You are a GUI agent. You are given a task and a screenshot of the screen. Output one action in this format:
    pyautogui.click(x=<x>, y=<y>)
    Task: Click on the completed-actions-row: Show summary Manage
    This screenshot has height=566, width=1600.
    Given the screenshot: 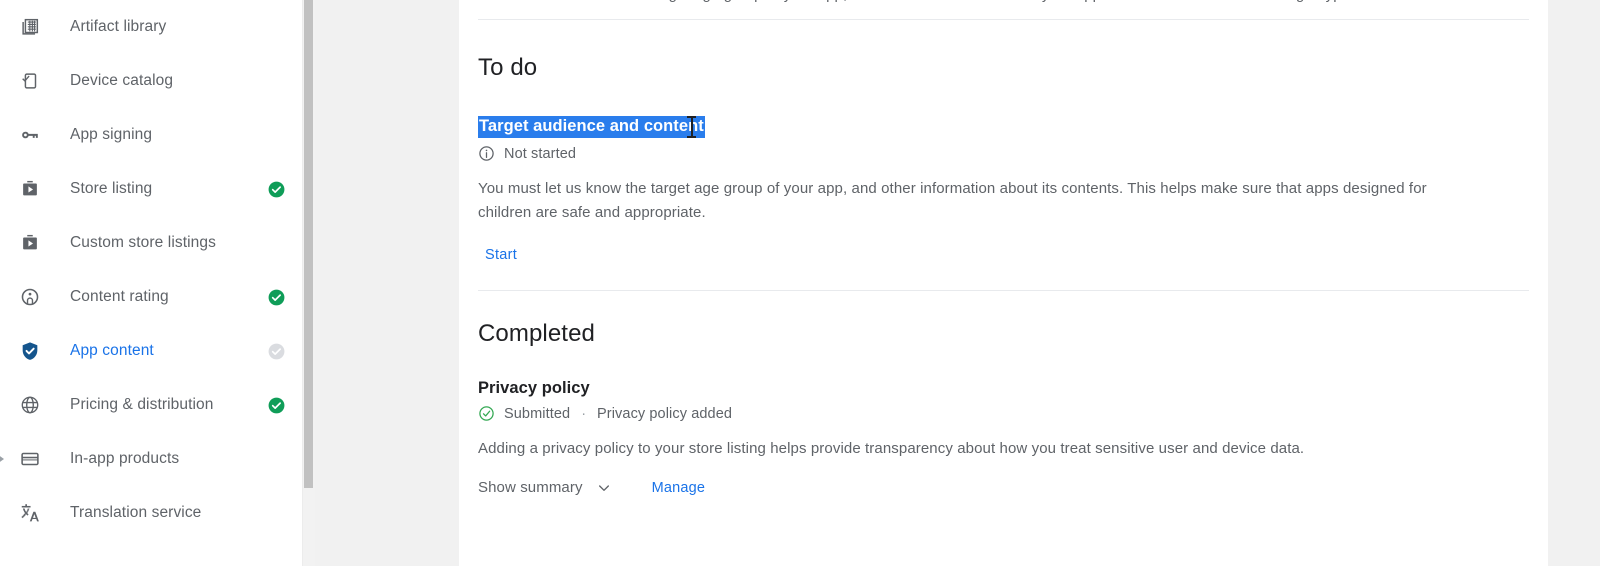 What is the action you would take?
    pyautogui.click(x=1003, y=487)
    